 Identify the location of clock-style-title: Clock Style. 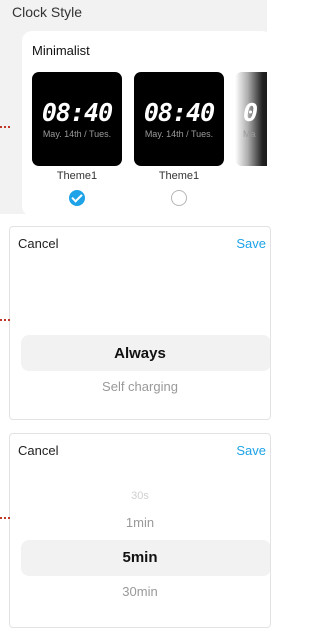
(47, 12).